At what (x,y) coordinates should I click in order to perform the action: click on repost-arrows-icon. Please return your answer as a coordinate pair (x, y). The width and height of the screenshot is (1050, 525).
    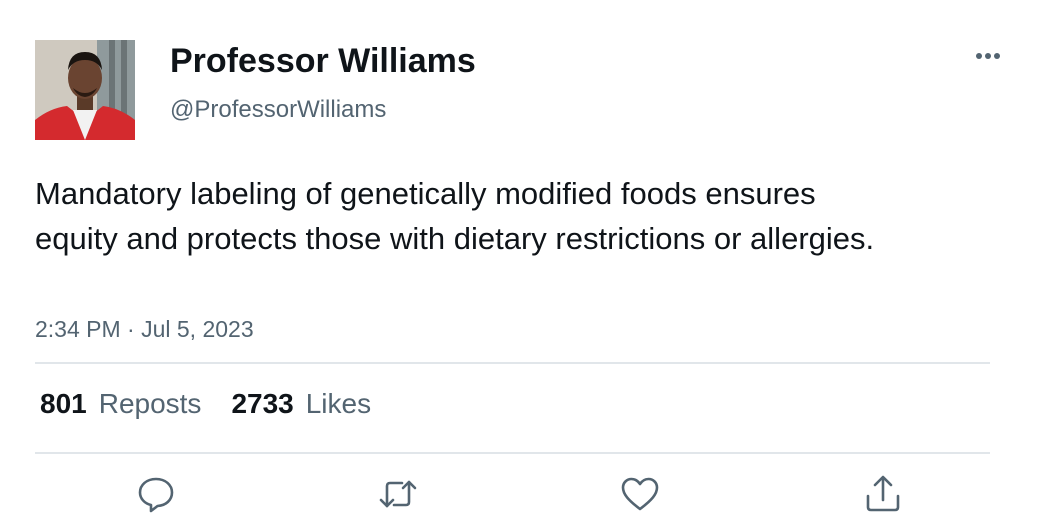
    Looking at the image, I should click on (398, 494).